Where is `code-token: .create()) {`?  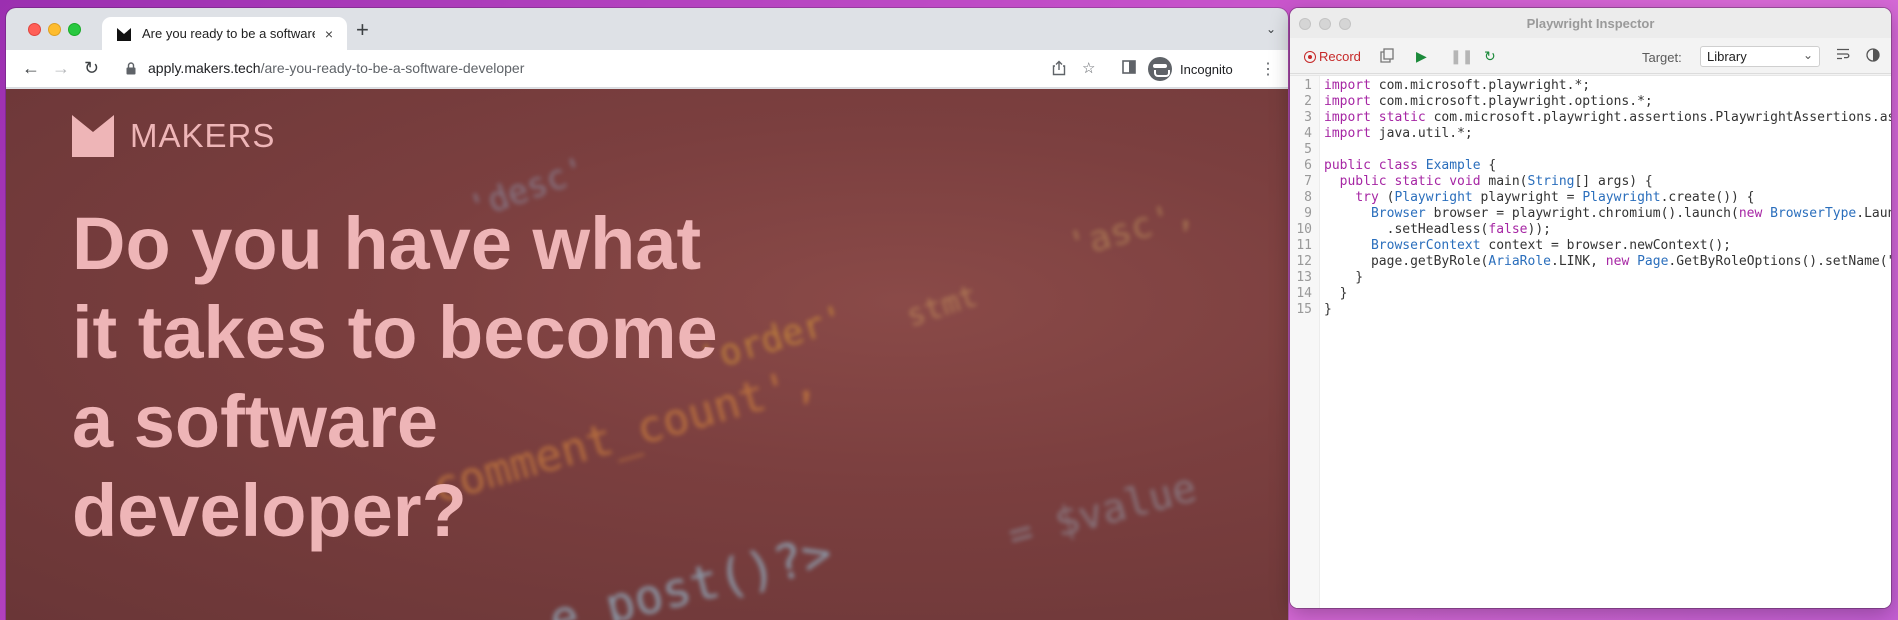 code-token: .create()) { is located at coordinates (1707, 197).